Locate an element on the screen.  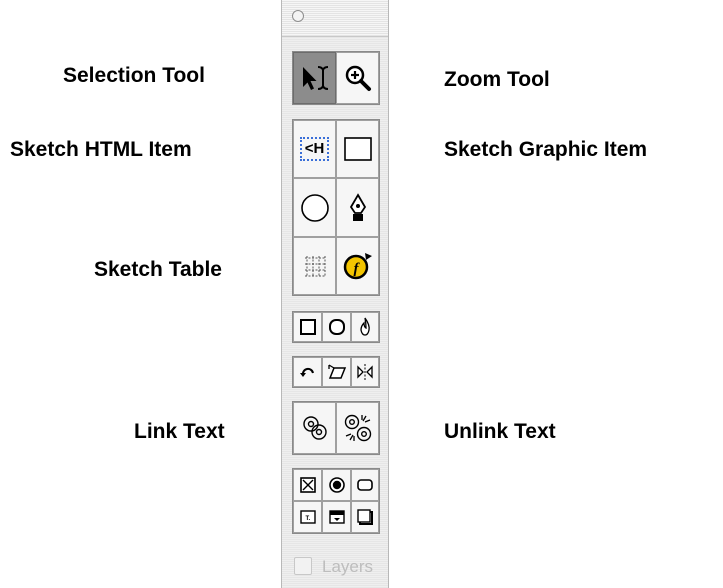
zoom-in-icon is located at coordinates (358, 78).